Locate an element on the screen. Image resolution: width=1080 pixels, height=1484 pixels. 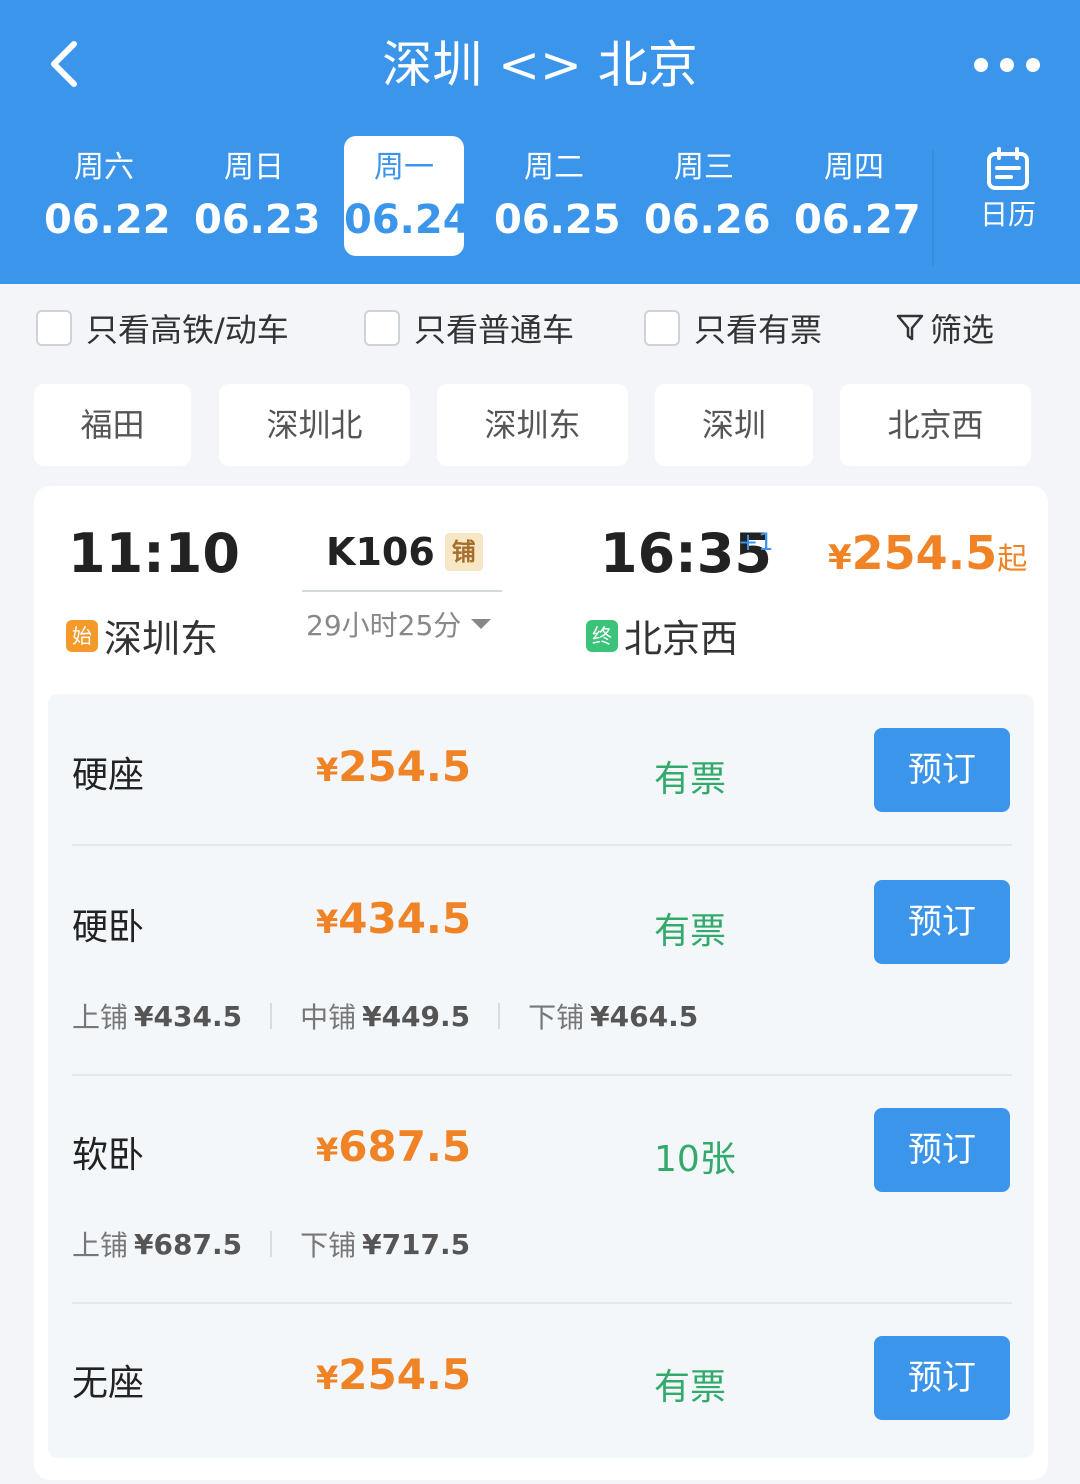
availability: 10张 is located at coordinates (695, 1159).